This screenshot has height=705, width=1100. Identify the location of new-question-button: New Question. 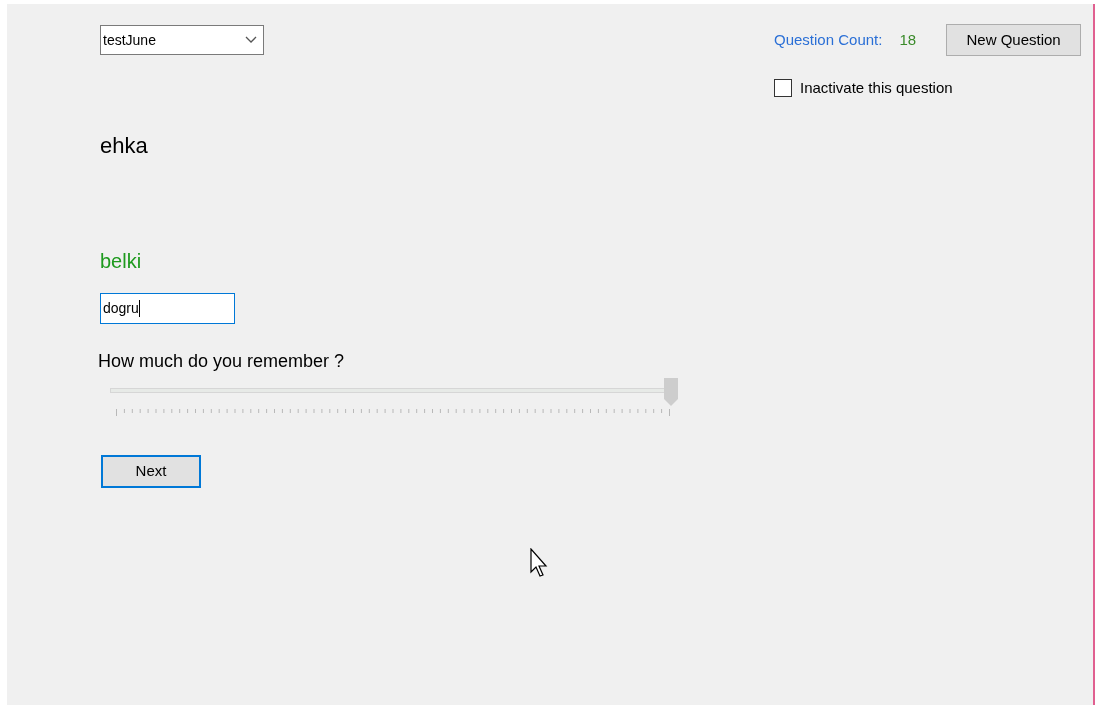
(1014, 40).